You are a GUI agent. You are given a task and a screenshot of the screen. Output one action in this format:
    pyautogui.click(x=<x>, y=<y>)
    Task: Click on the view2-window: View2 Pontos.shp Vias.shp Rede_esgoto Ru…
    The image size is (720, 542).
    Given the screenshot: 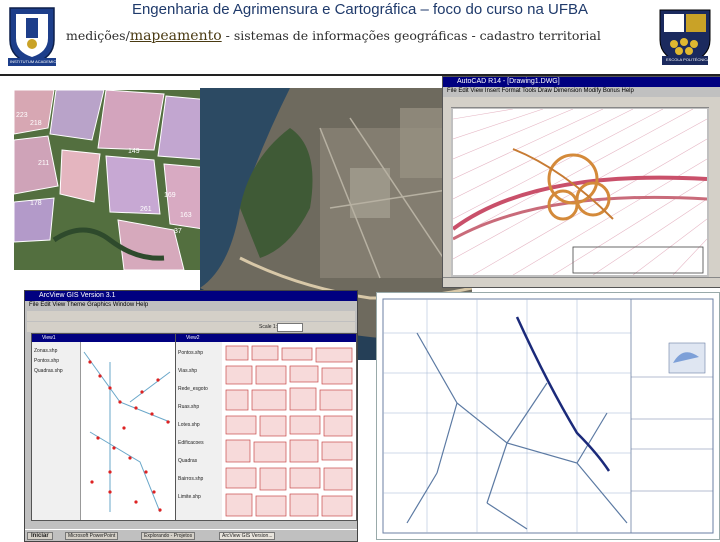 What is the action you would take?
    pyautogui.click(x=266, y=427)
    